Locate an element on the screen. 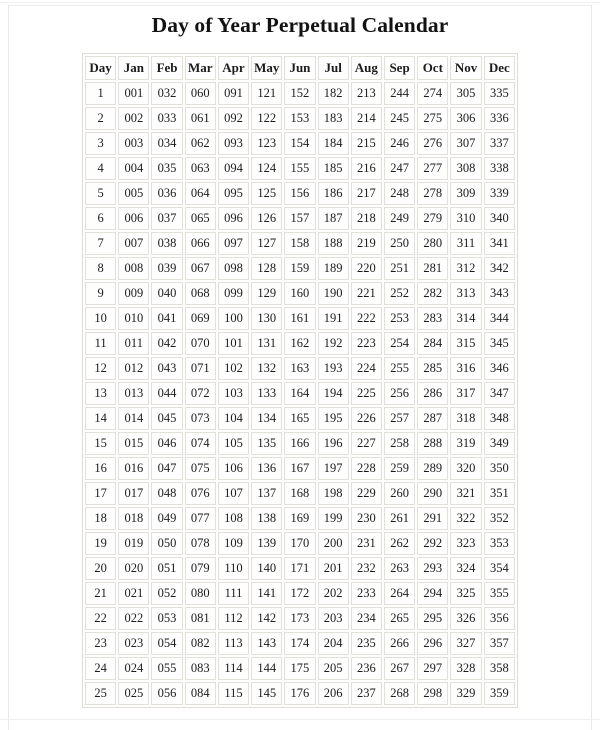  day-number-cell: 10 is located at coordinates (101, 318).